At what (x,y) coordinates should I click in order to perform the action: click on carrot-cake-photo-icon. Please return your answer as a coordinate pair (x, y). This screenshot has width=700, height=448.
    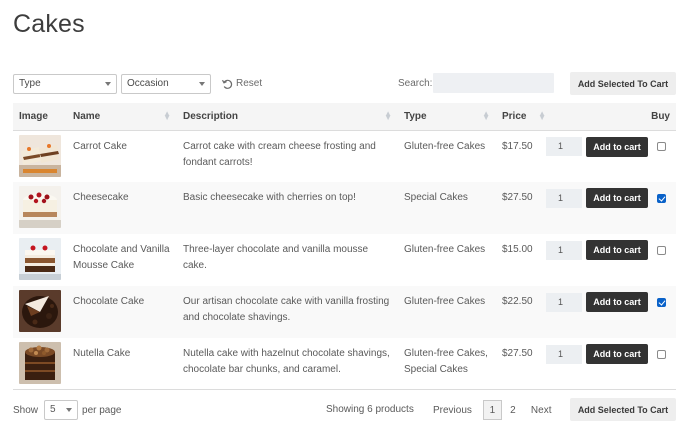
    Looking at the image, I should click on (40, 155).